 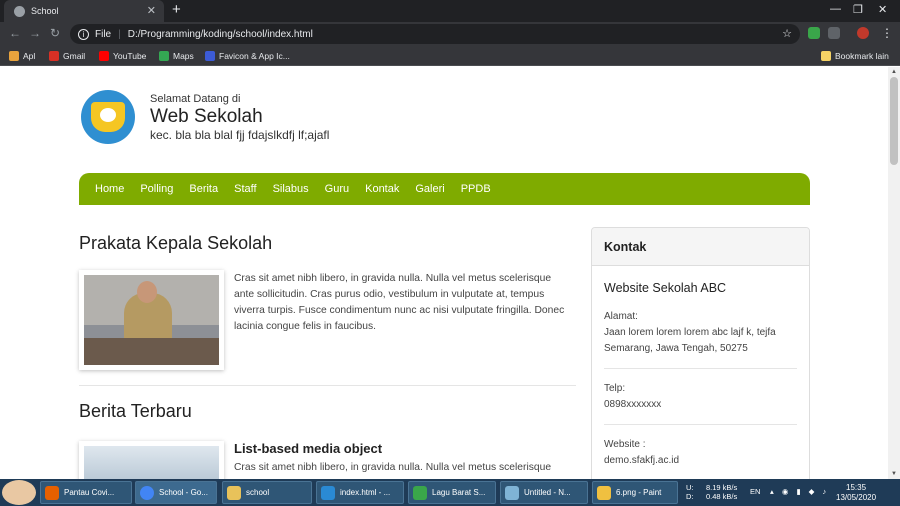 I want to click on news-thumbnail, so click(x=151, y=460).